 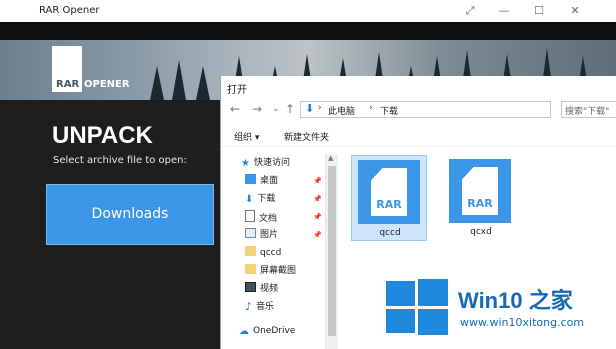 I want to click on desktop-folder-icon, so click(x=250, y=179).